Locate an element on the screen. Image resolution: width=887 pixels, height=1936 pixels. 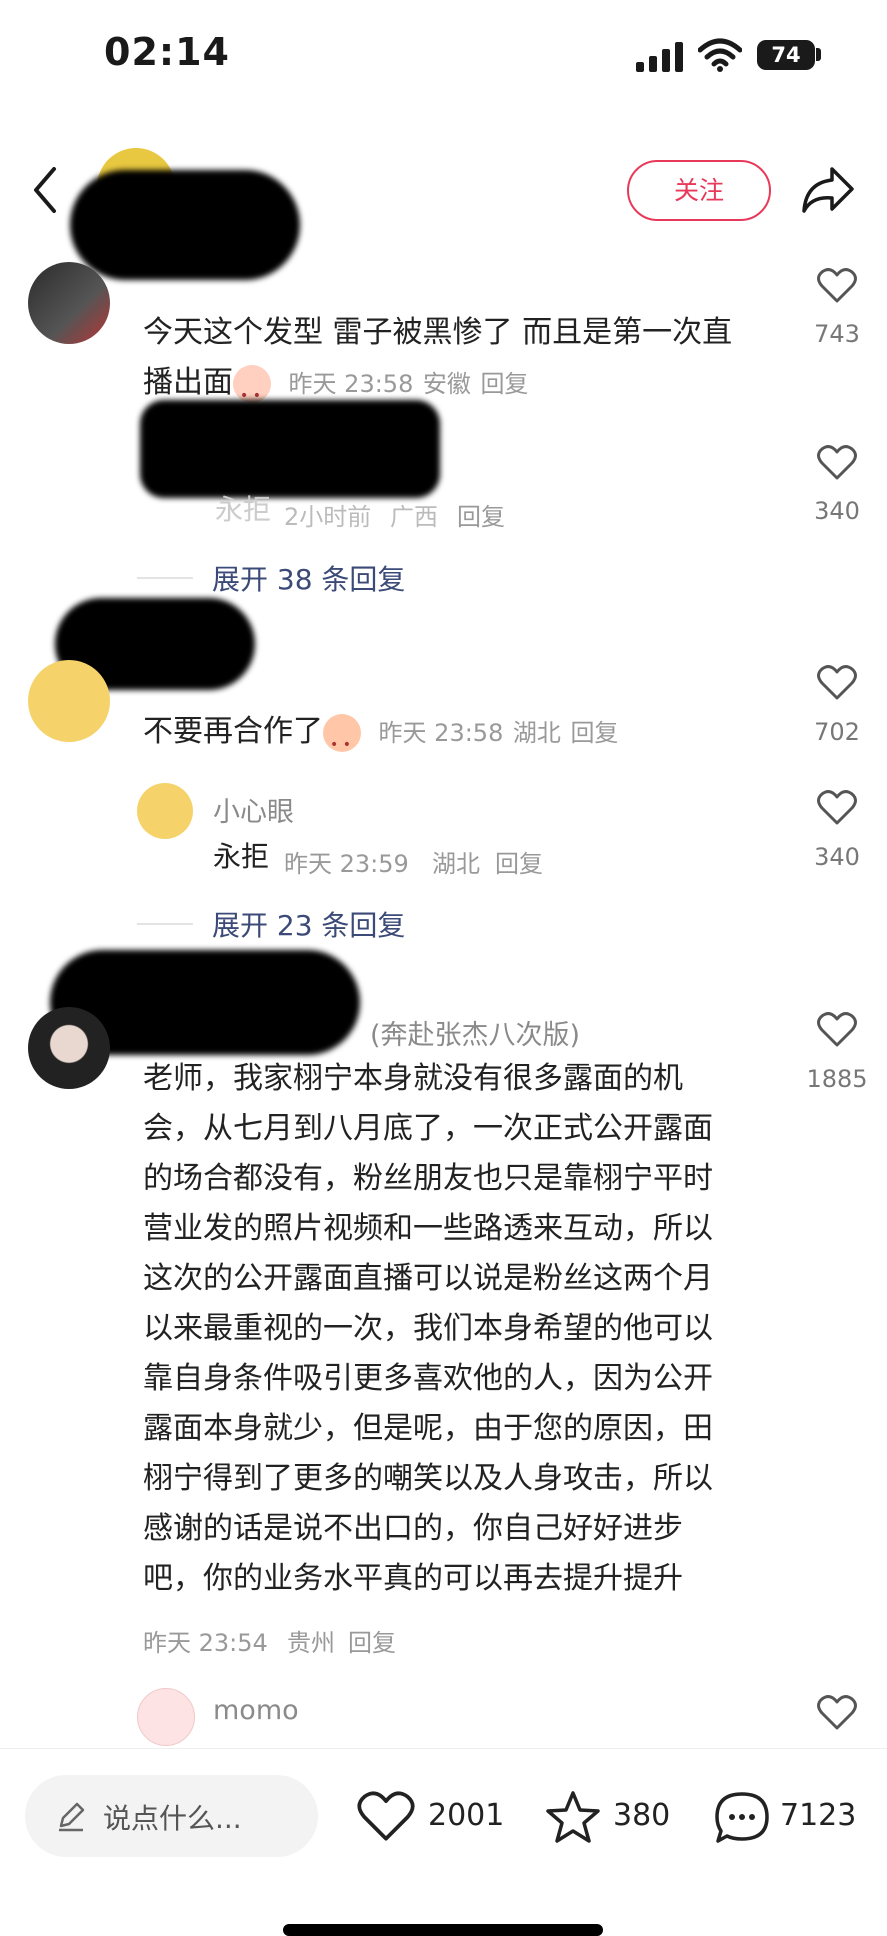
comment-bubble-icon is located at coordinates (742, 1817).